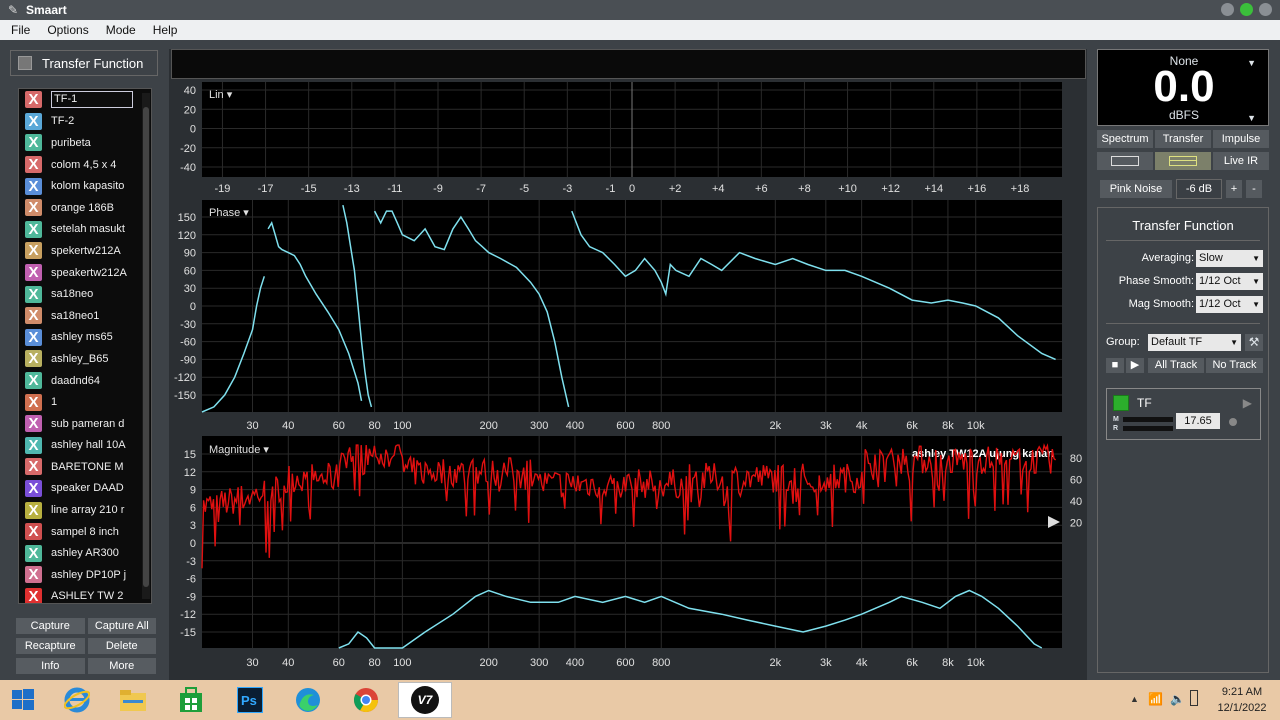 The width and height of the screenshot is (1280, 720). I want to click on group-select: Default TF ▼, so click(1194, 342).